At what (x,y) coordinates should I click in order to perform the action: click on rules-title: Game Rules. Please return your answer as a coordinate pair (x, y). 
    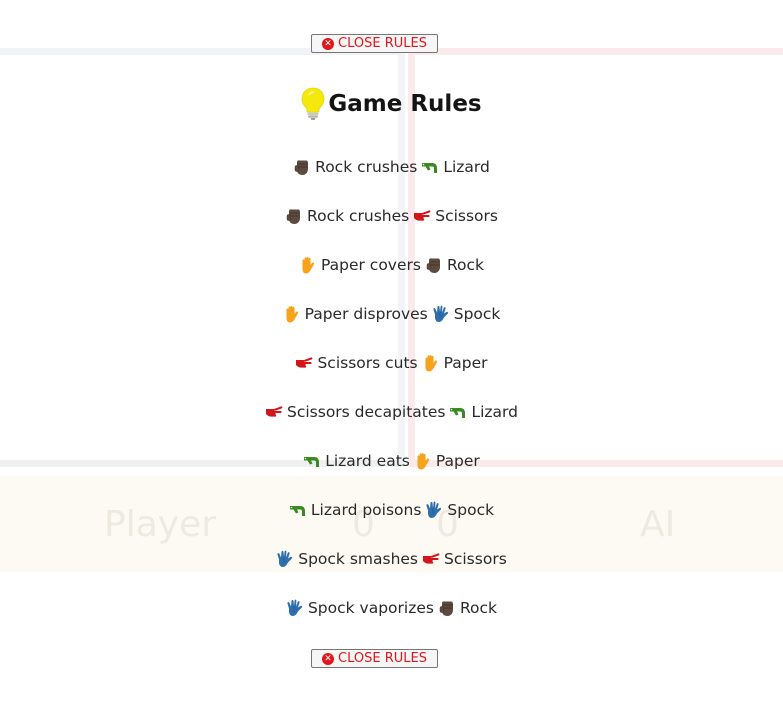
    Looking at the image, I should click on (391, 104).